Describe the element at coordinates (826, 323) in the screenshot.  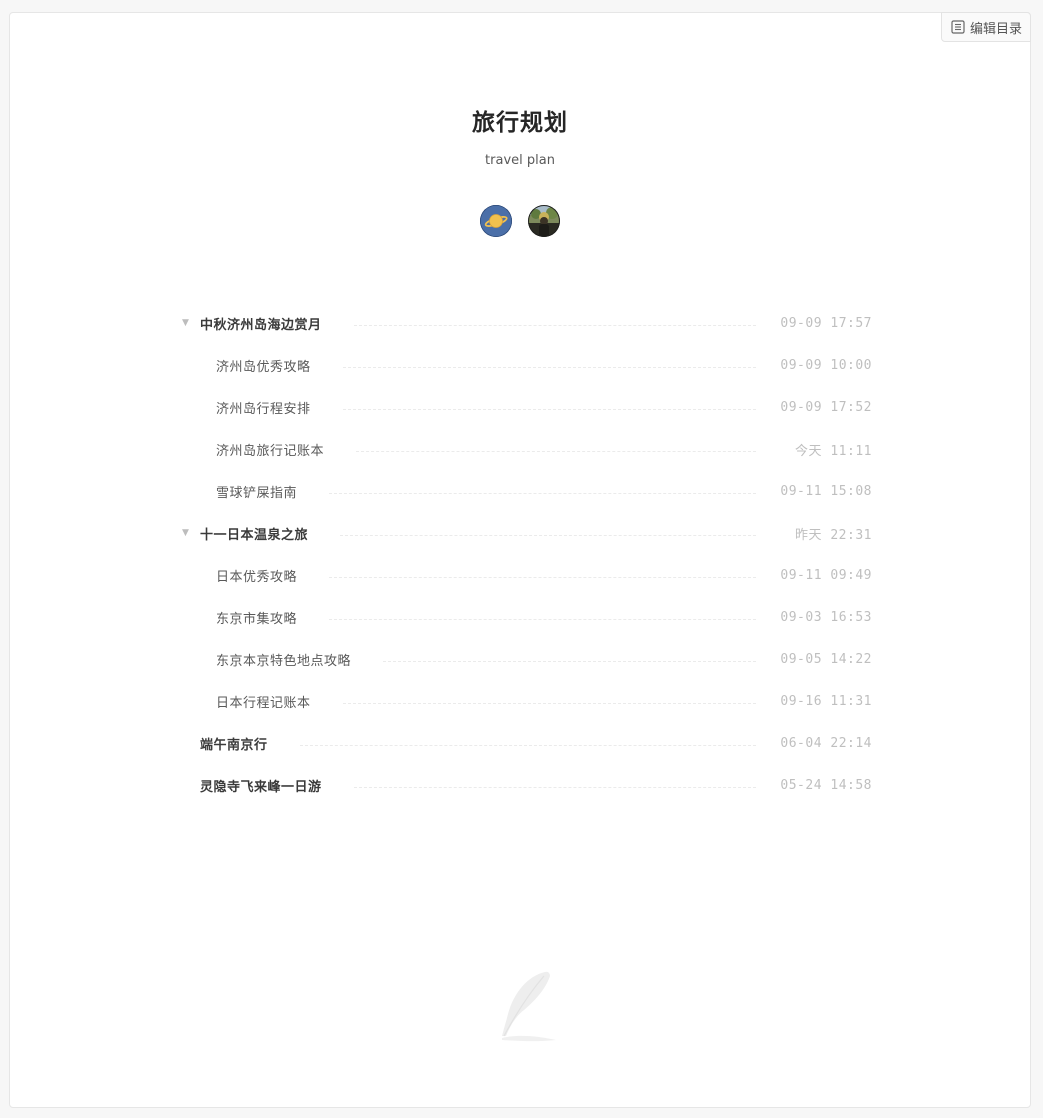
I see `toc-item-timestamp: 09-09 17:57` at that location.